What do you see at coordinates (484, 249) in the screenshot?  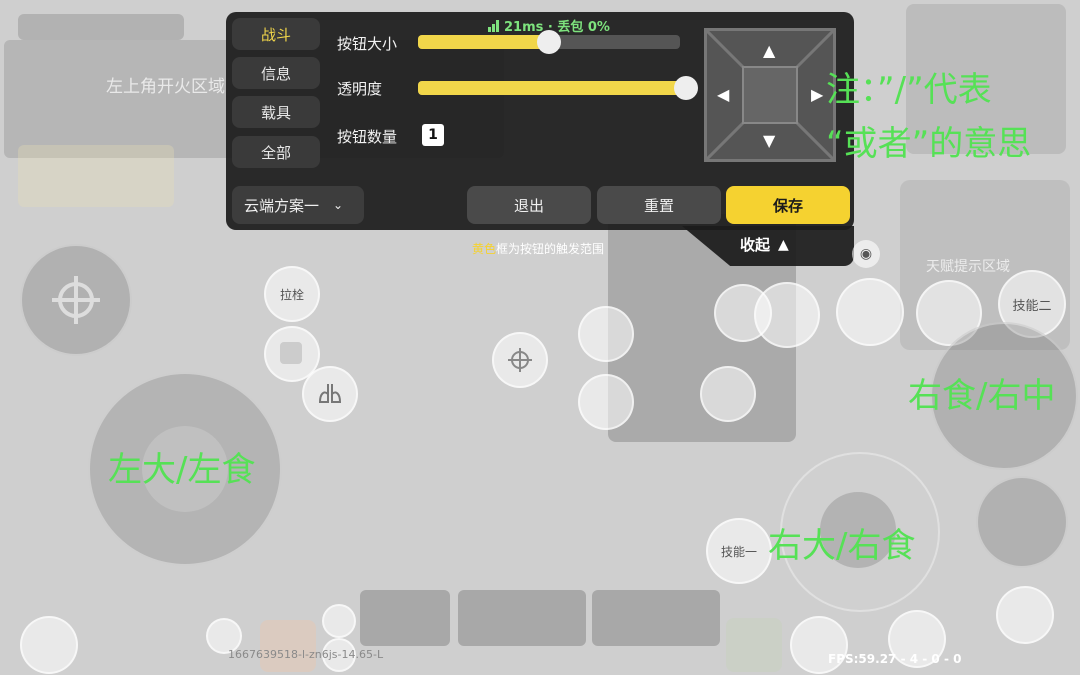 I see `trigger-hint-highlight: 黄色` at bounding box center [484, 249].